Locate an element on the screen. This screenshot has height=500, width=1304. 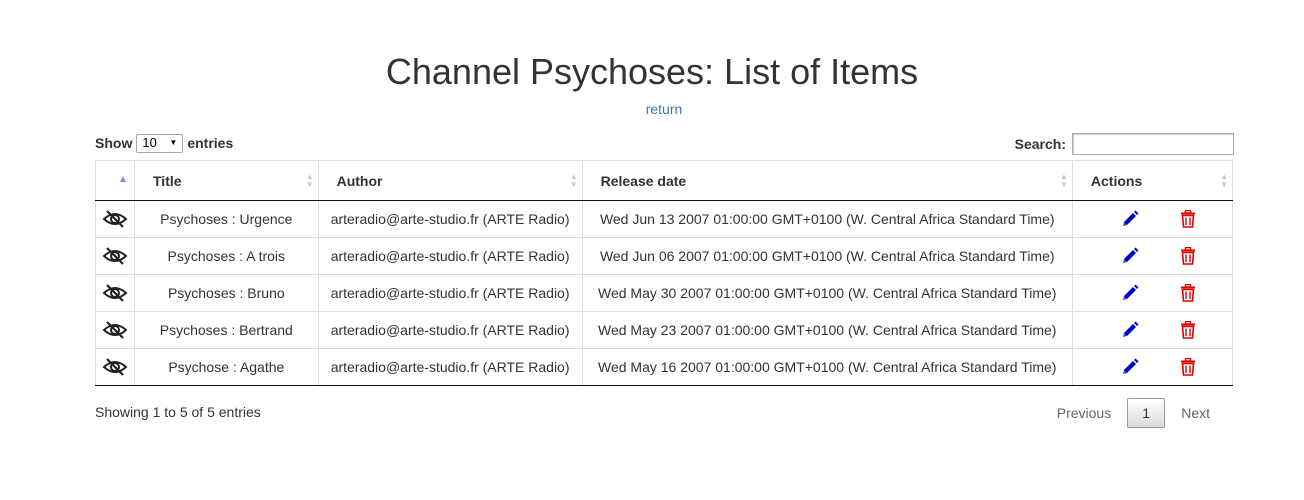
search-control: Search: is located at coordinates (1124, 144).